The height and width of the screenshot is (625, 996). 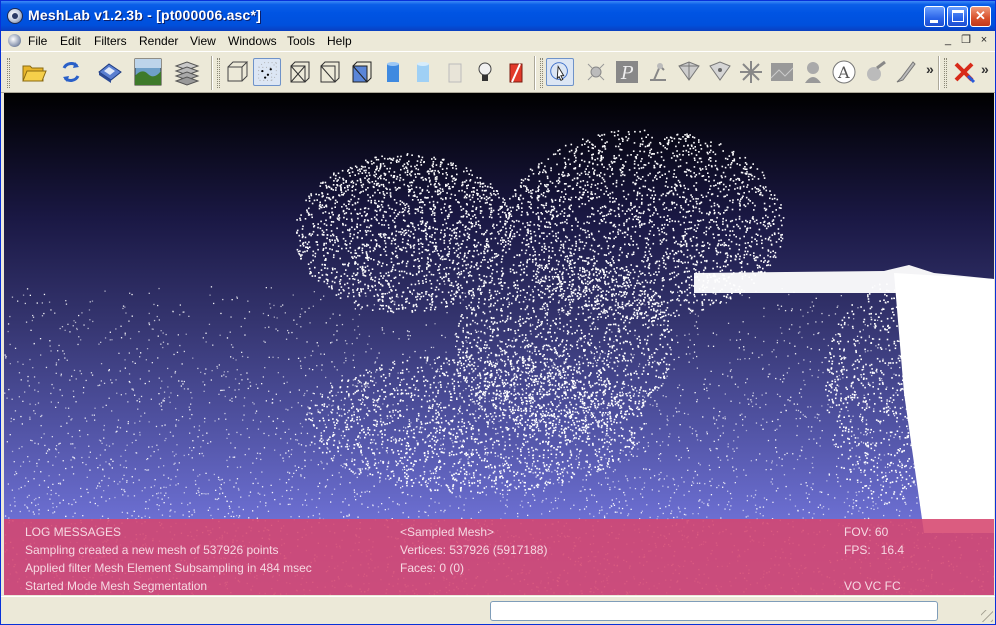 I want to click on flat-lines-icon, so click(x=361, y=72).